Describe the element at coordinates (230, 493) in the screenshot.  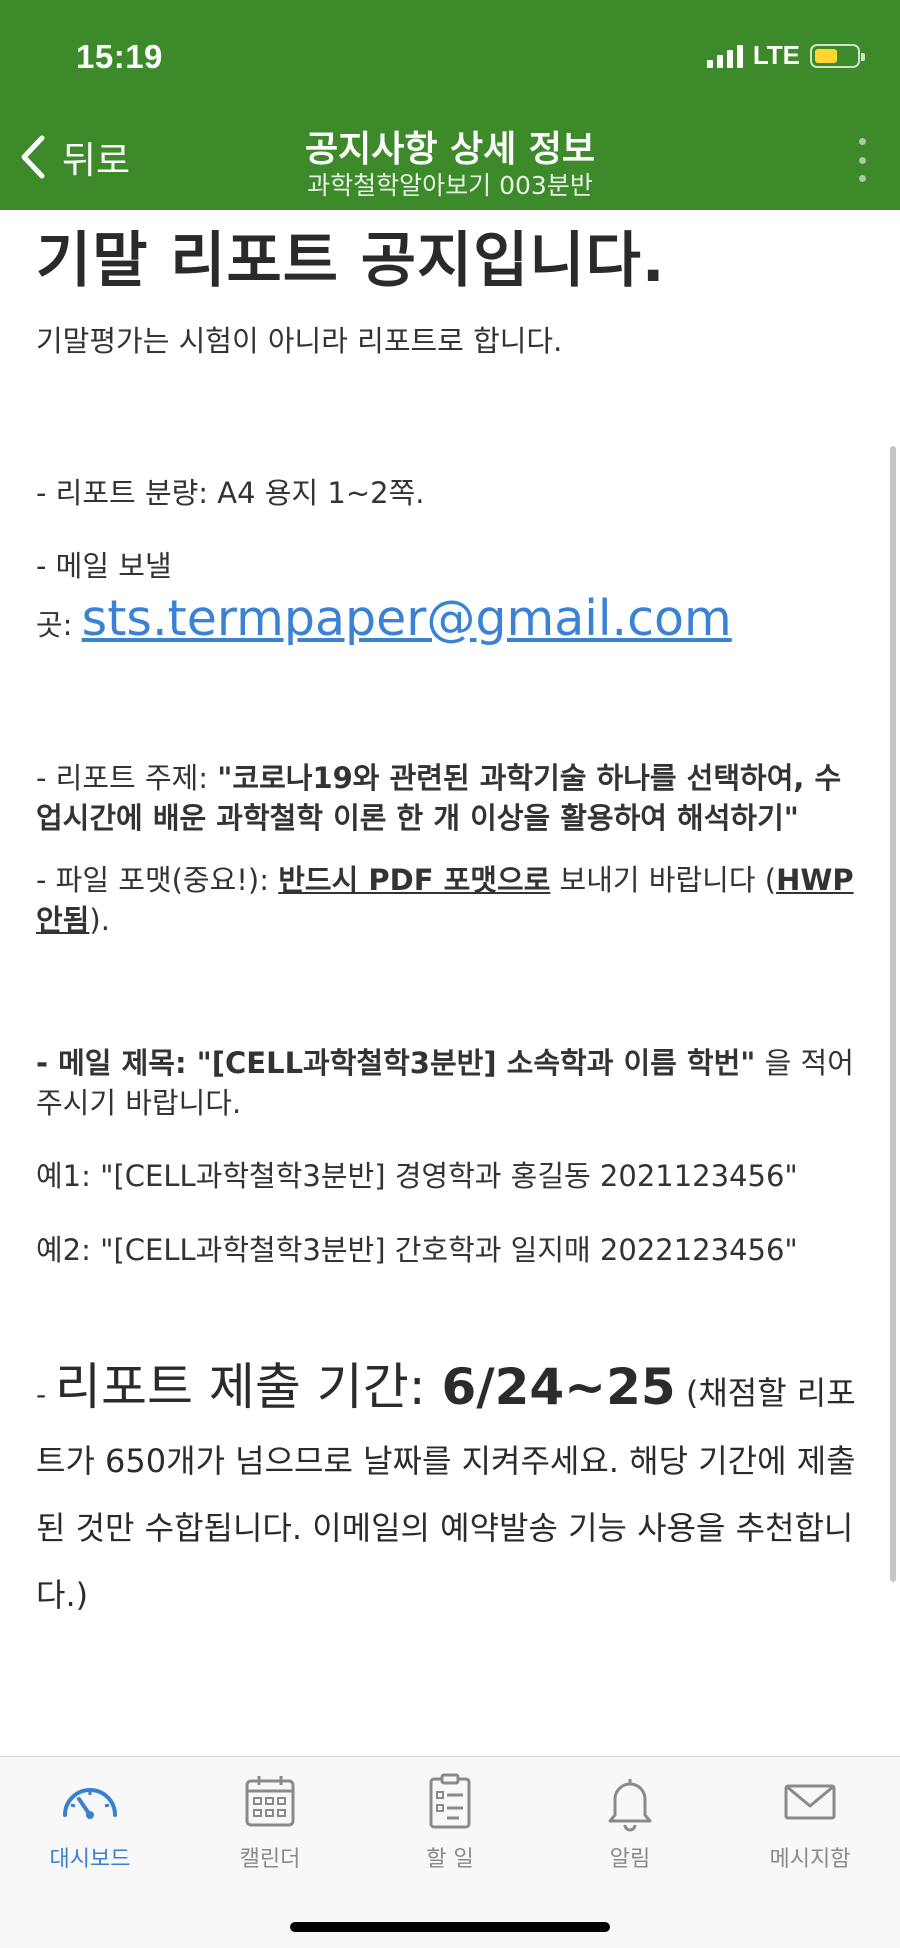
I see `length-line: - 리포트 분량: A4 용지 1~2쪽.` at that location.